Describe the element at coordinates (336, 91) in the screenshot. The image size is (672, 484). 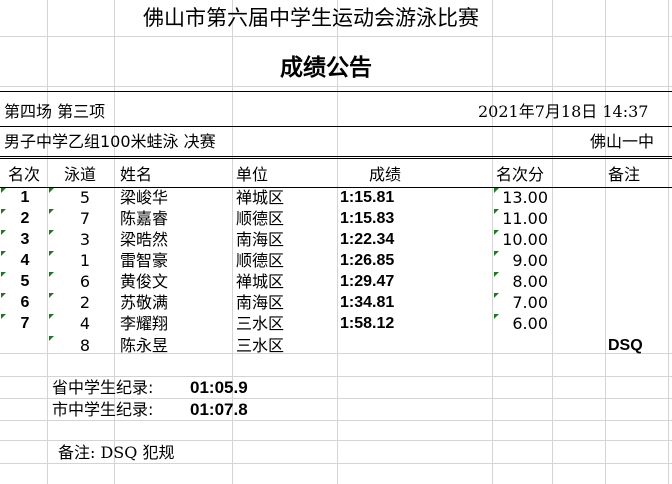
I see `top-rule` at that location.